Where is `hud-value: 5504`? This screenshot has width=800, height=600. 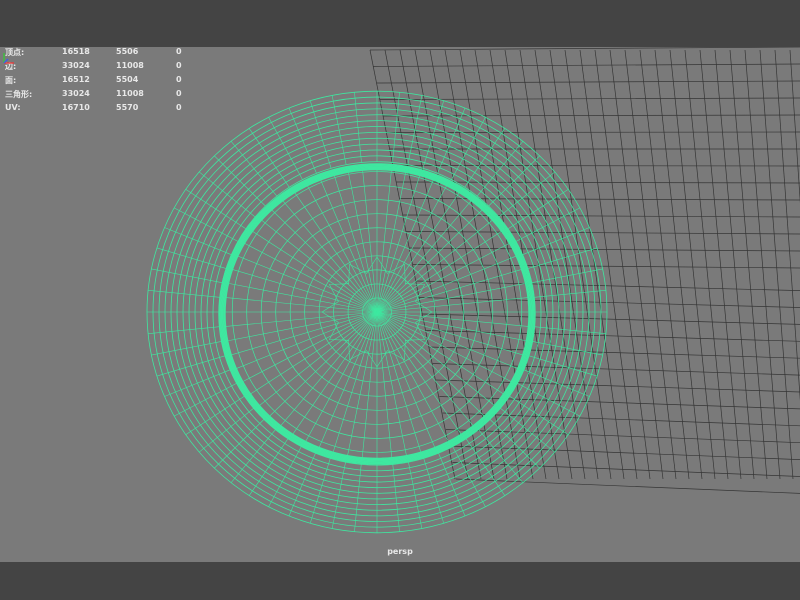
hud-value: 5504 is located at coordinates (127, 79).